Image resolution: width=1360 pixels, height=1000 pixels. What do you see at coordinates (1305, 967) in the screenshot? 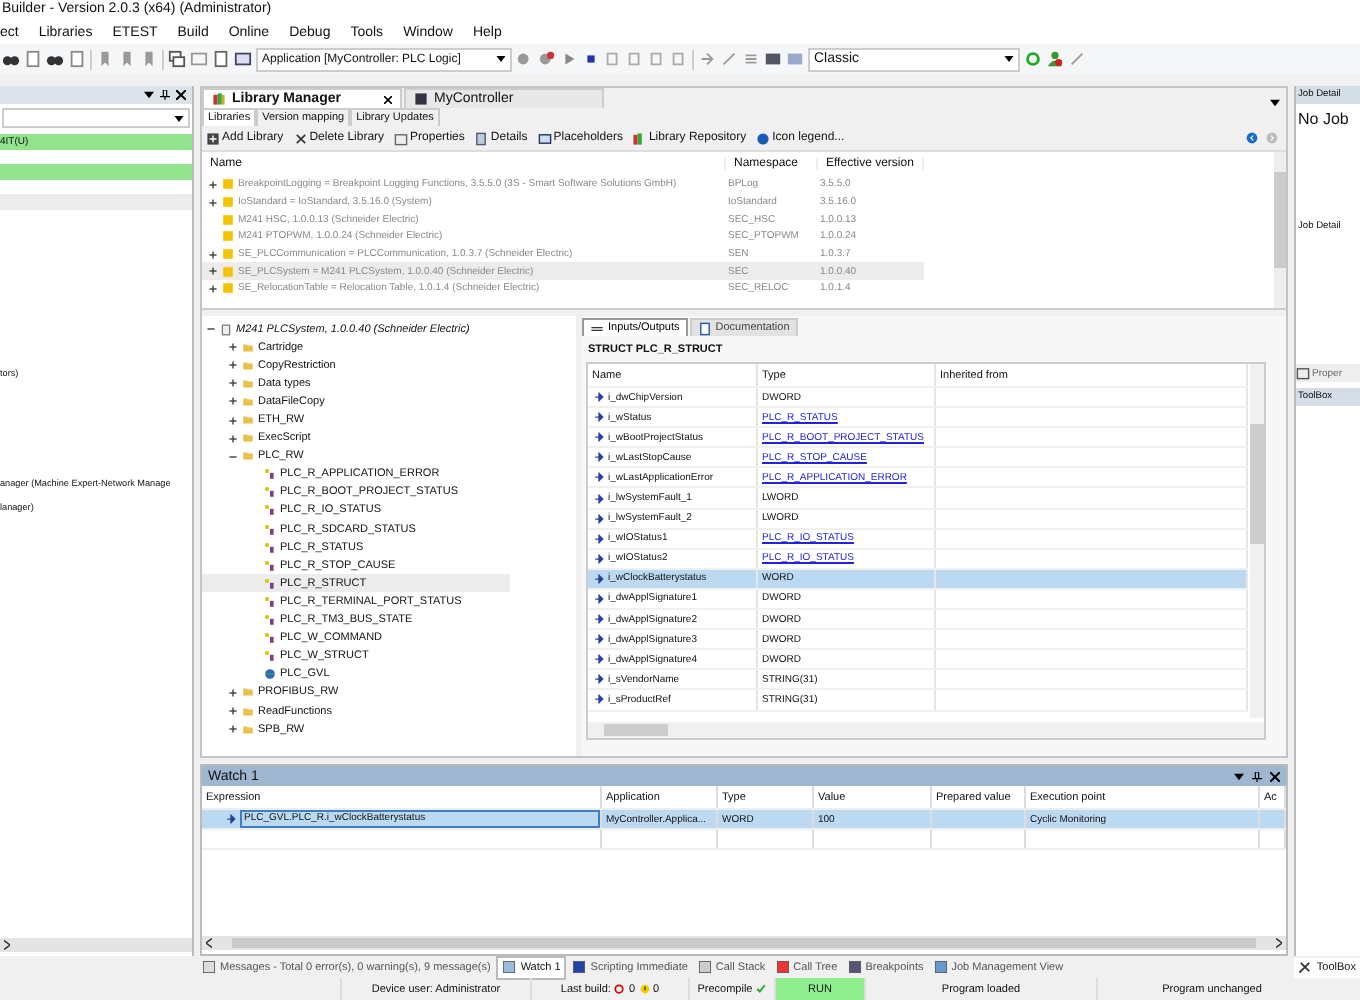
I see `tools-icon` at bounding box center [1305, 967].